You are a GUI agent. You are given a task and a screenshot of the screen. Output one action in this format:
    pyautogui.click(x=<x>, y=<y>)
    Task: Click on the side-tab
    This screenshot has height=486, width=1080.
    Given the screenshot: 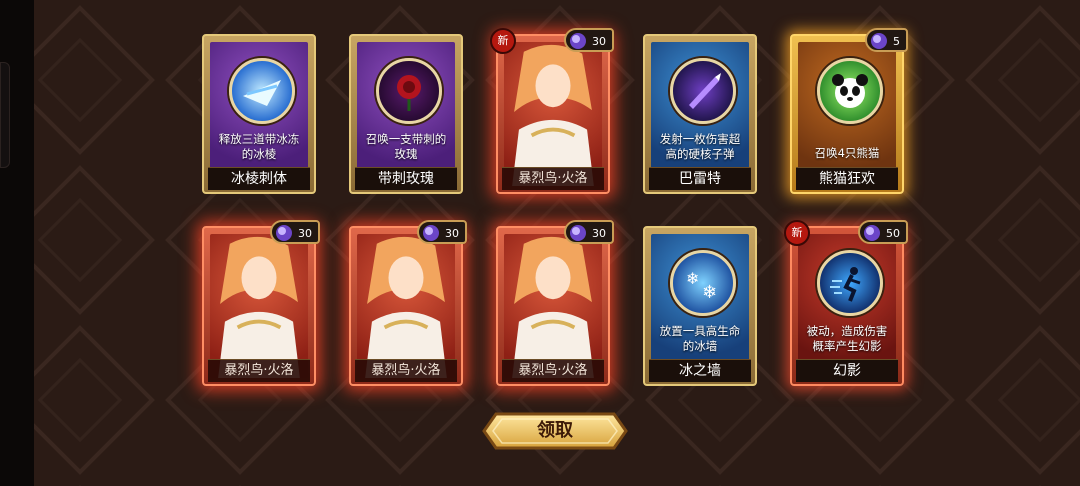 What is the action you would take?
    pyautogui.click(x=5, y=115)
    